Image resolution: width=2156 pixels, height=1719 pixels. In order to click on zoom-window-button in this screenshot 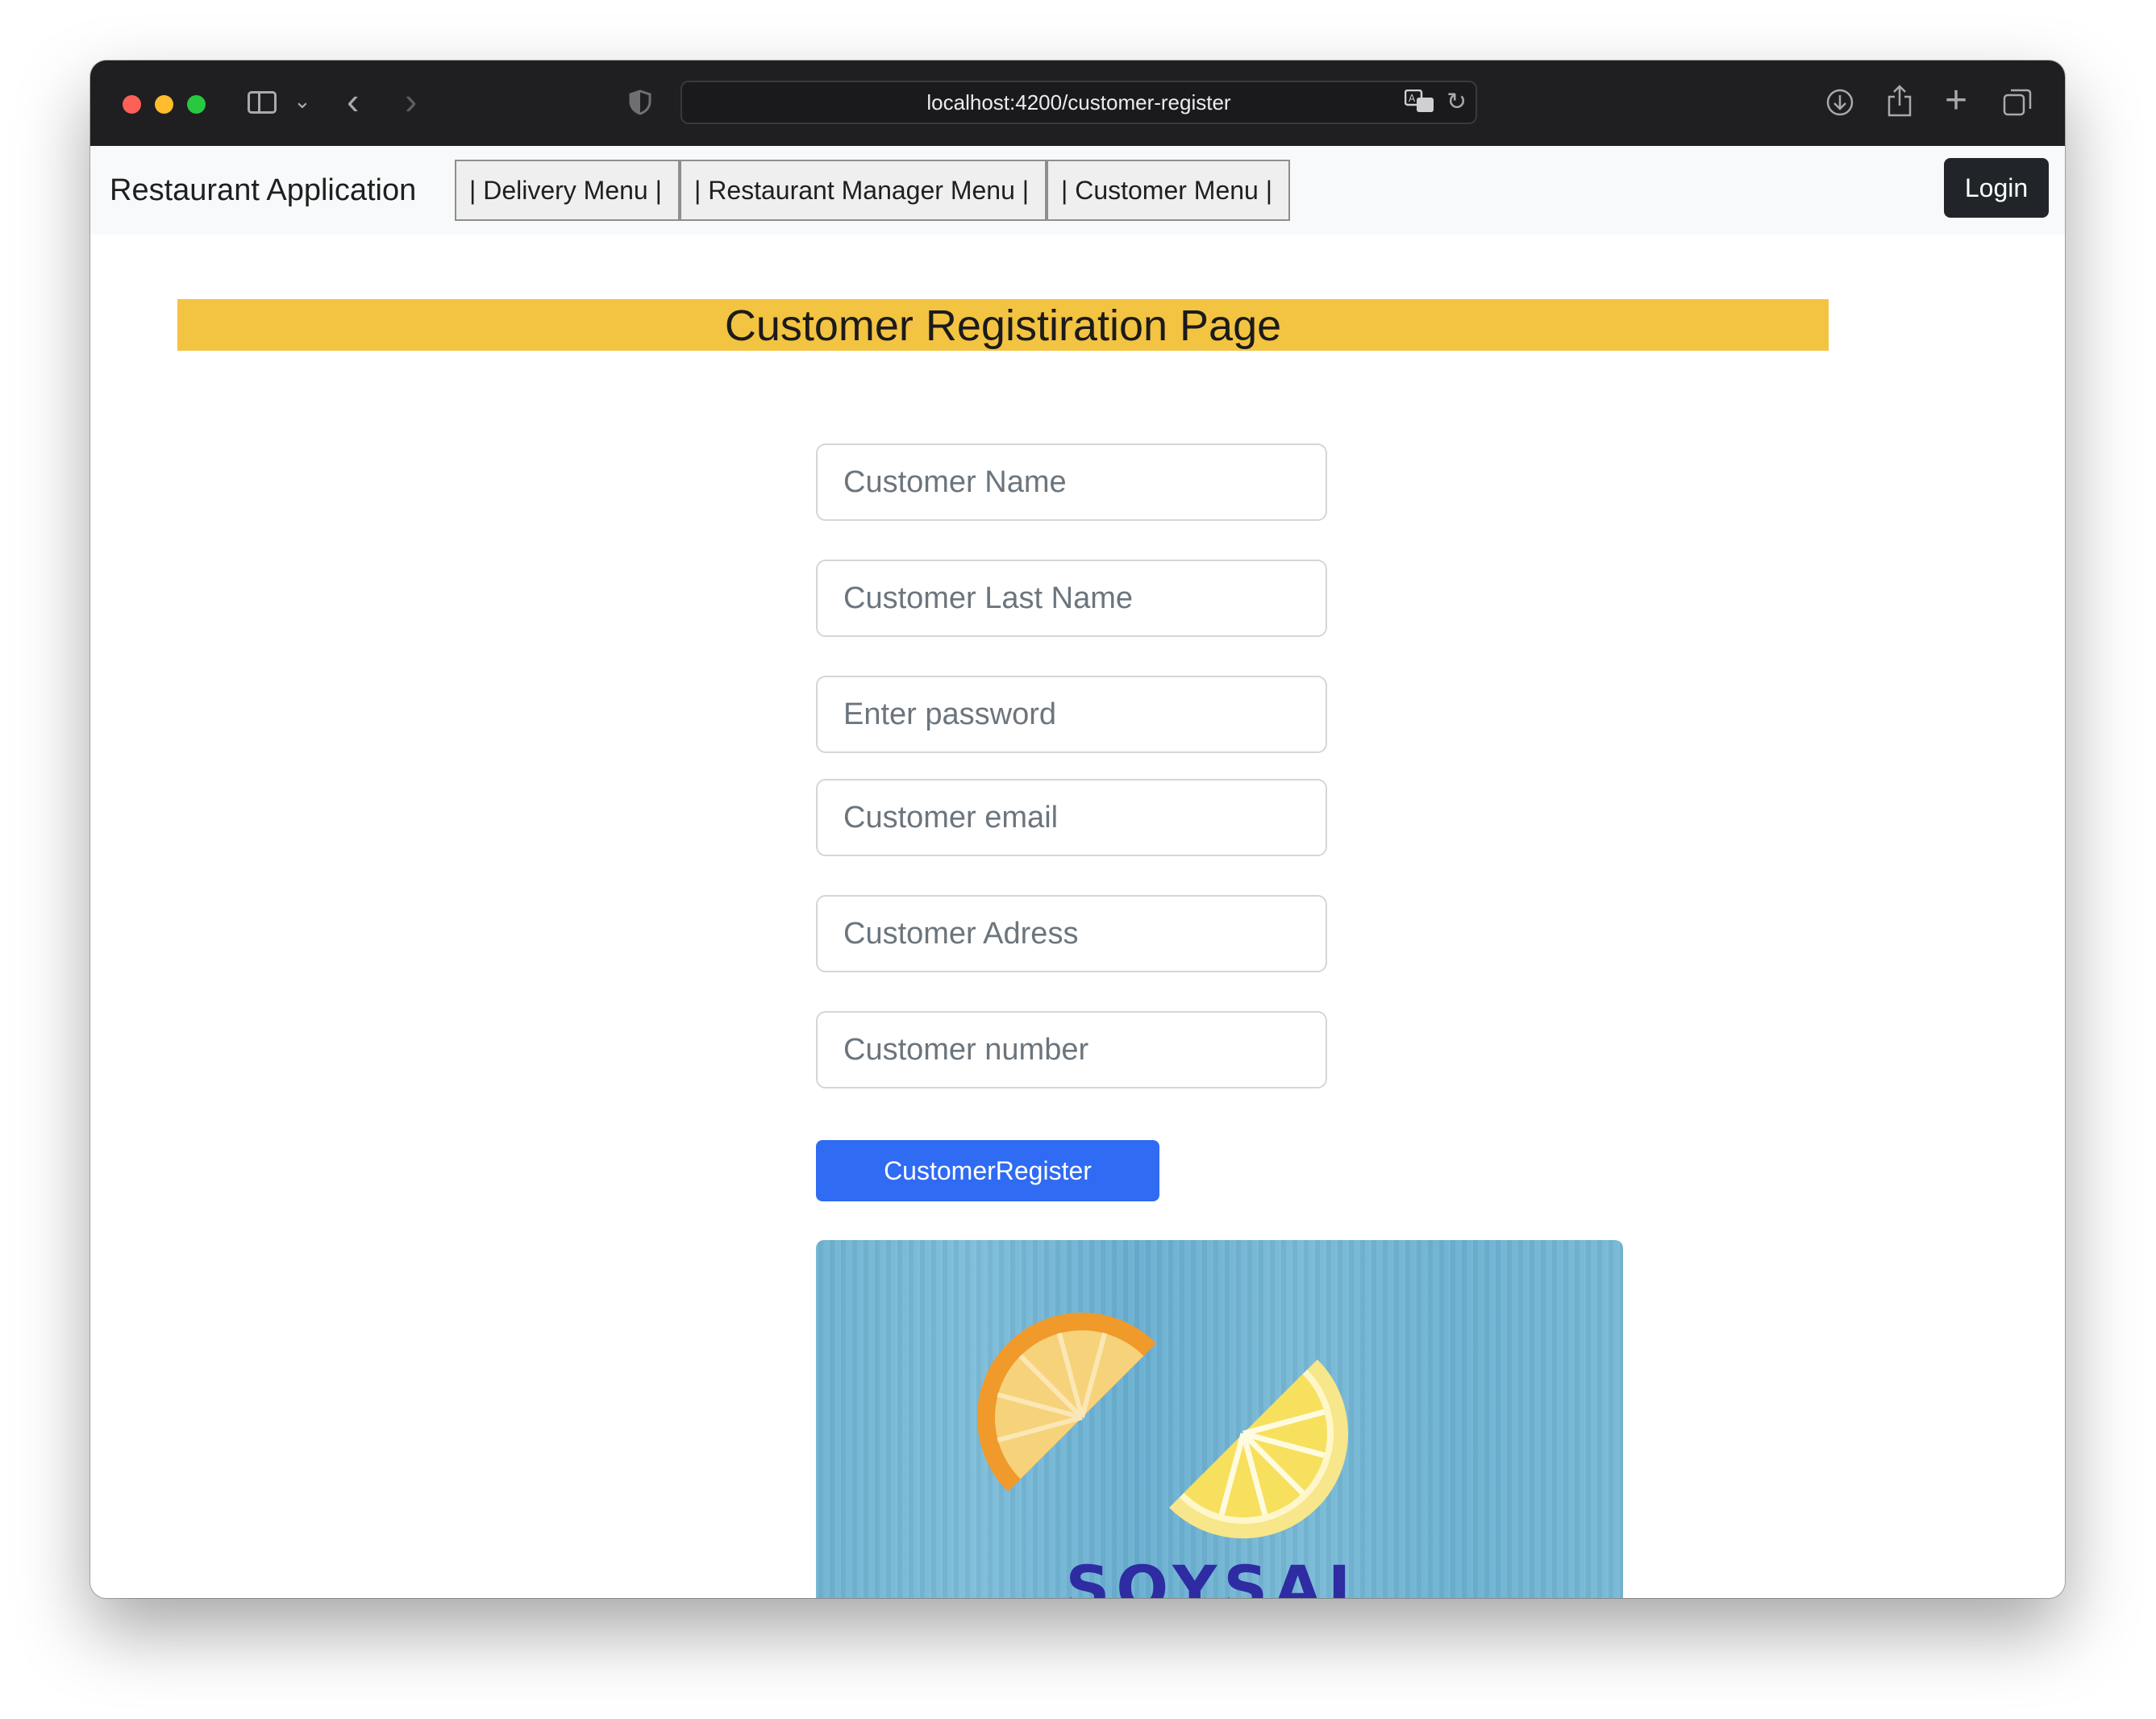, I will do `click(196, 104)`.